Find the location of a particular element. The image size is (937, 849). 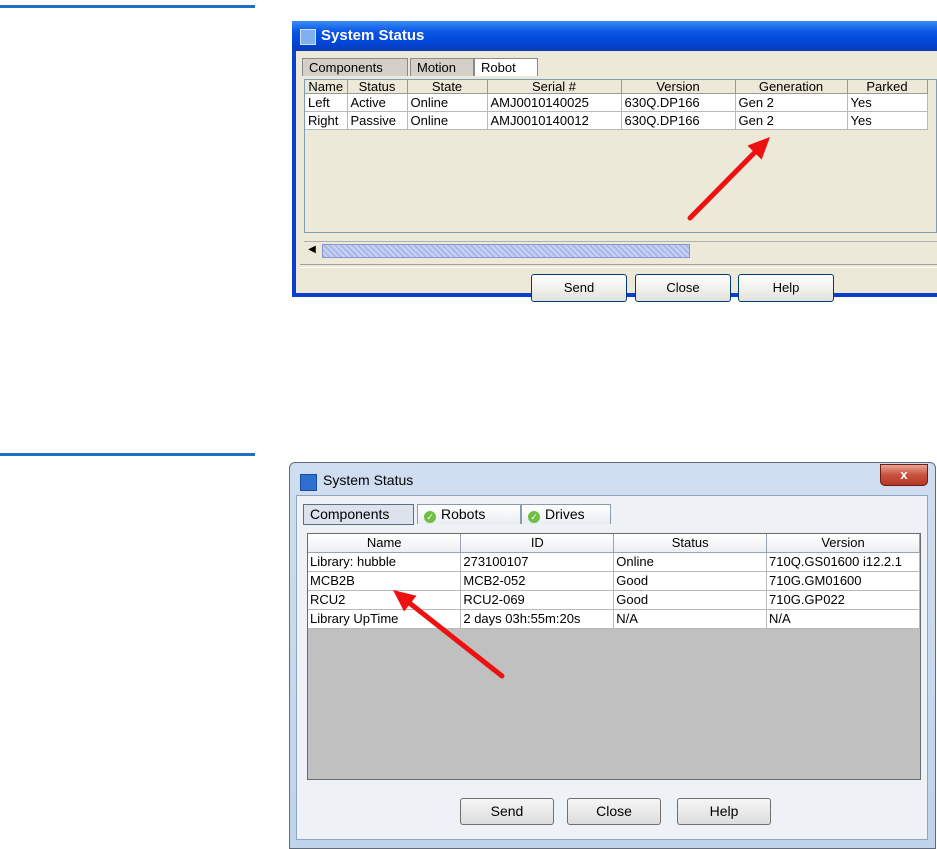

table-cell: 710G.GM01600 is located at coordinates (843, 581).